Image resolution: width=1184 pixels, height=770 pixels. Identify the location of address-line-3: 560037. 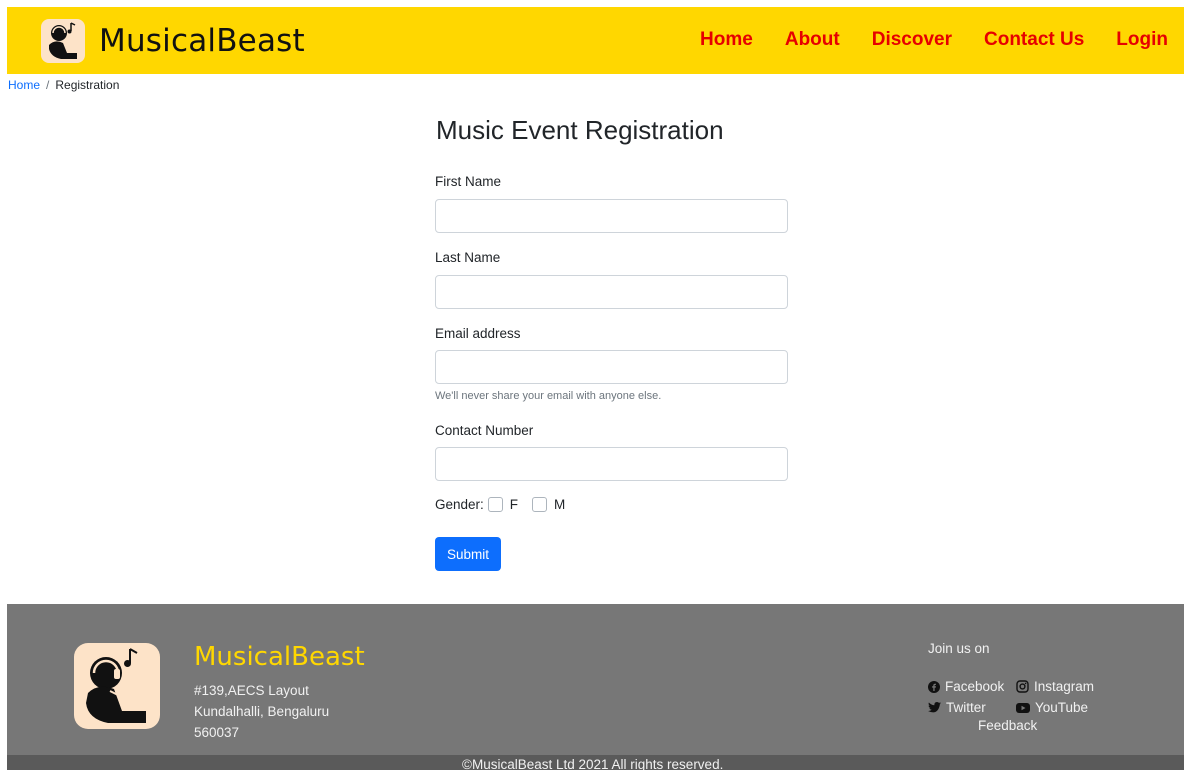
(217, 732).